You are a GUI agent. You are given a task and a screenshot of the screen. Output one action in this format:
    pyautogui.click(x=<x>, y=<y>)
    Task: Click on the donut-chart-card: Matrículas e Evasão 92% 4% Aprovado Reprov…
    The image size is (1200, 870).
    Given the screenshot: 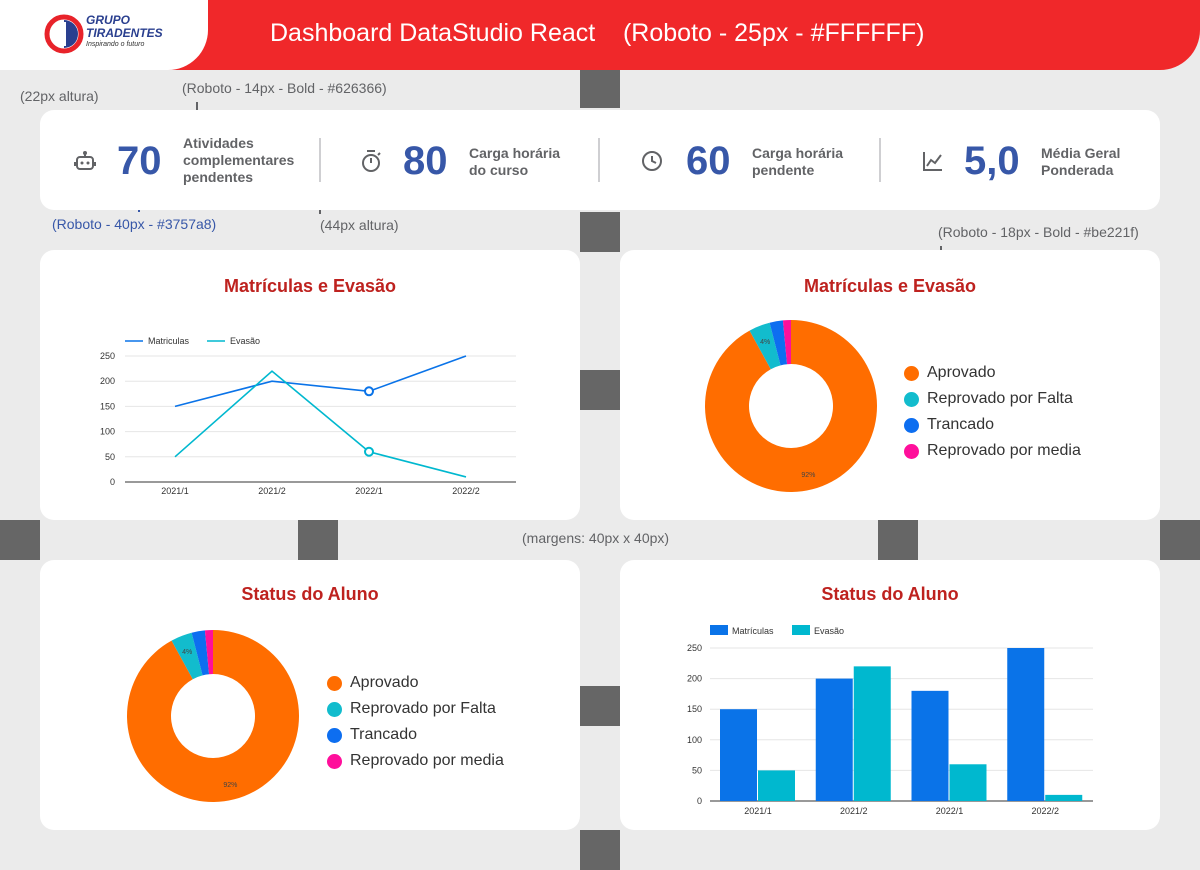 What is the action you would take?
    pyautogui.click(x=890, y=385)
    